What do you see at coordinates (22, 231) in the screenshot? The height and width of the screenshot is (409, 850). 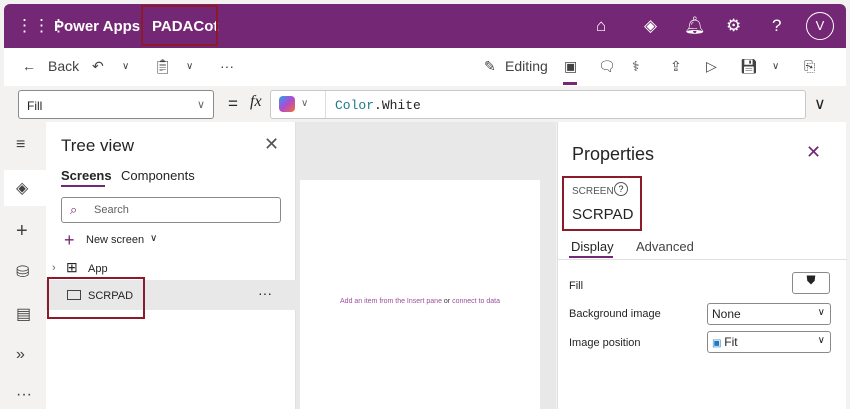 I see `insert-icon: +` at bounding box center [22, 231].